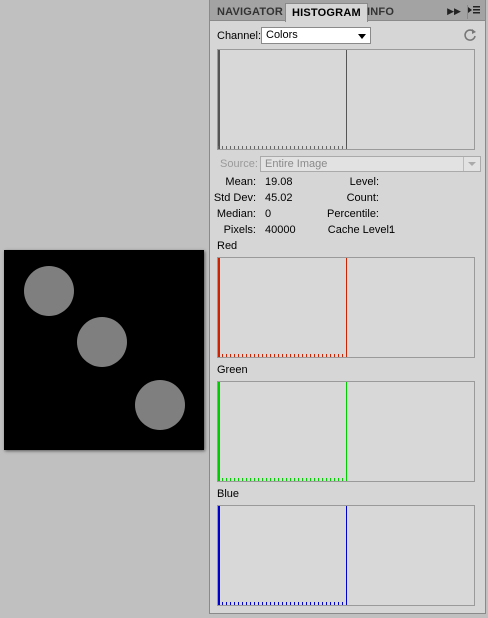 The height and width of the screenshot is (618, 488). Describe the element at coordinates (364, 182) in the screenshot. I see `level-label: Level:` at that location.